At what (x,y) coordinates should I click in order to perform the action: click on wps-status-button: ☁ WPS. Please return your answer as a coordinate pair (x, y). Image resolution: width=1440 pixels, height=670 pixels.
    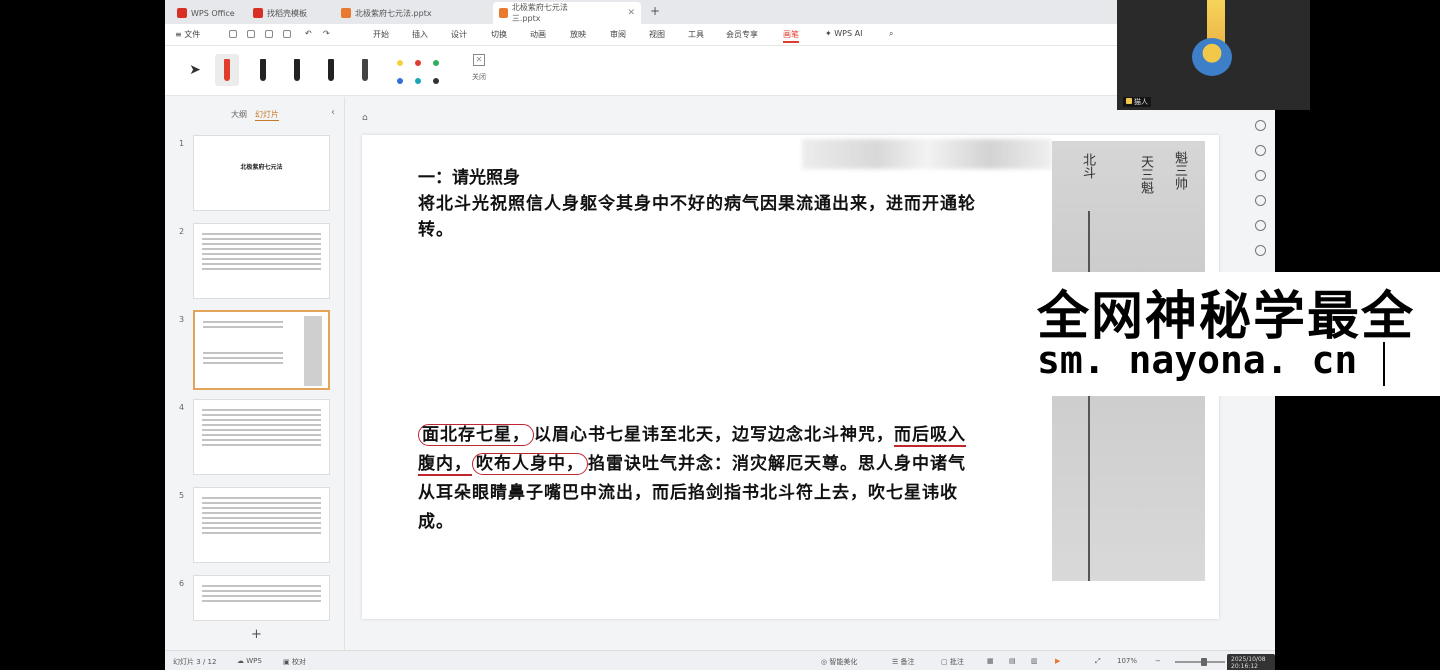
    Looking at the image, I should click on (249, 661).